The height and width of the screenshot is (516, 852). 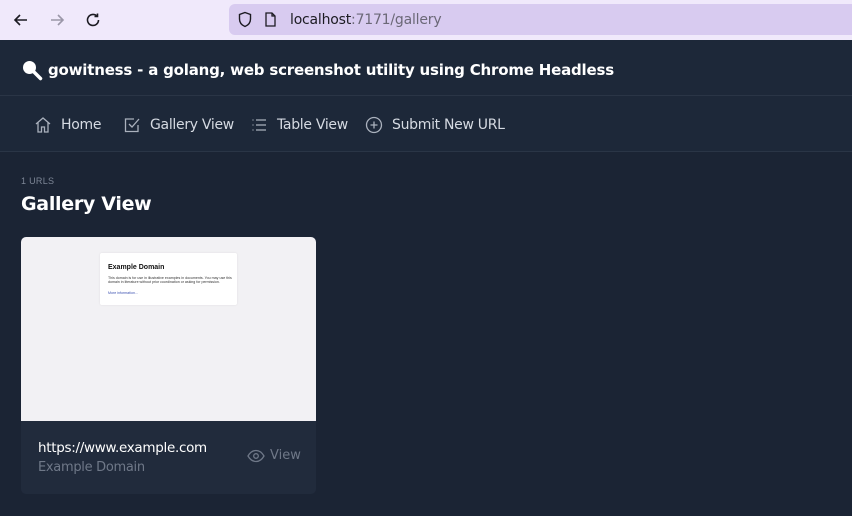 What do you see at coordinates (38, 181) in the screenshot?
I see `url-count-label: 1 URLS` at bounding box center [38, 181].